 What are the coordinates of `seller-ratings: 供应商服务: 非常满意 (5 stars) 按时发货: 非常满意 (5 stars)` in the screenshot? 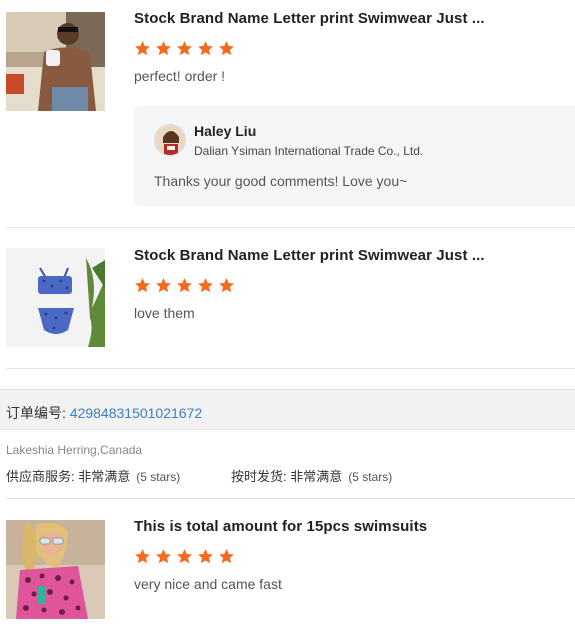 It's located at (290, 475).